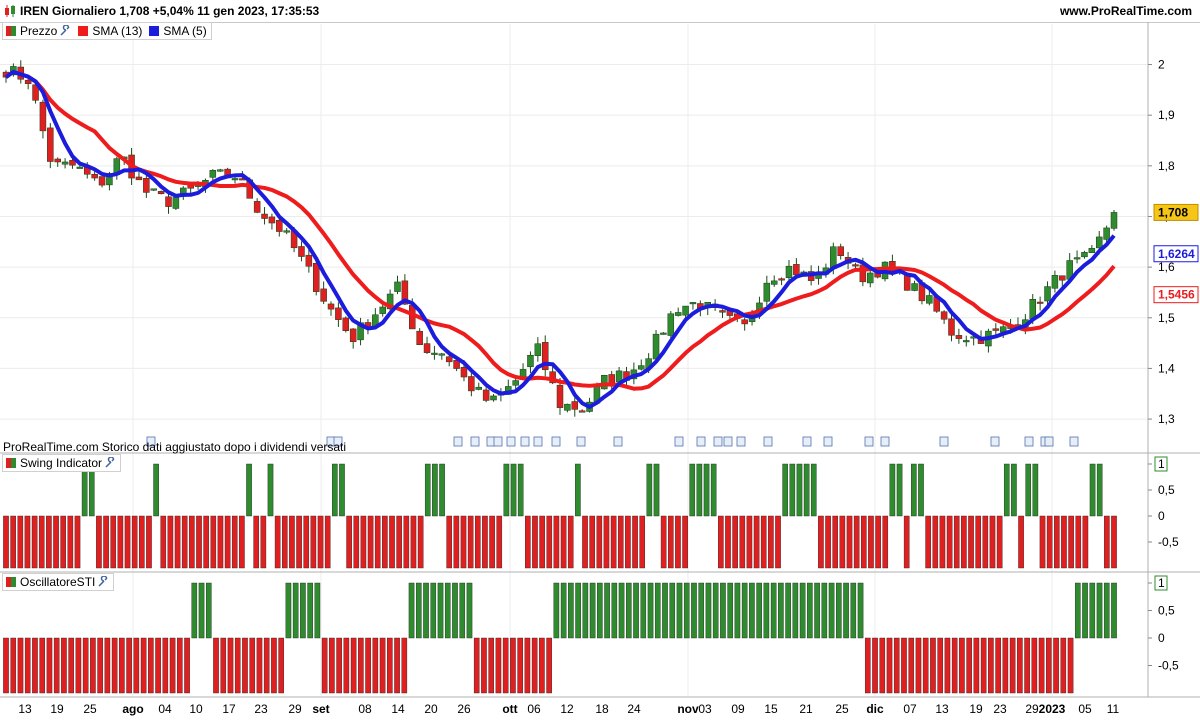 The height and width of the screenshot is (720, 1200). What do you see at coordinates (602, 709) in the screenshot?
I see `x-axis-label: 18` at bounding box center [602, 709].